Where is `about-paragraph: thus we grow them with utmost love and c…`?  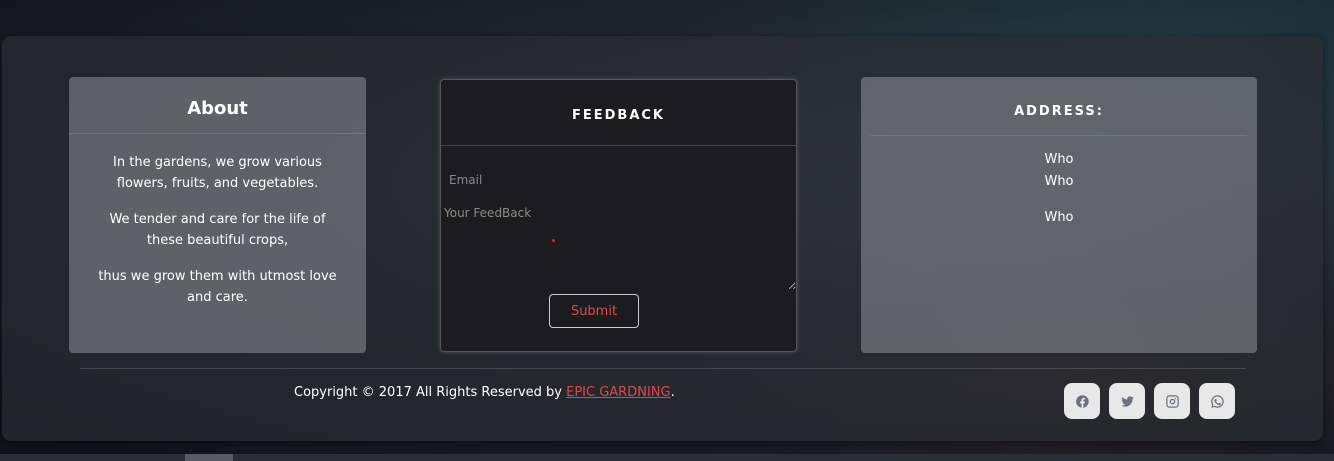 about-paragraph: thus we grow them with utmost love and c… is located at coordinates (217, 287).